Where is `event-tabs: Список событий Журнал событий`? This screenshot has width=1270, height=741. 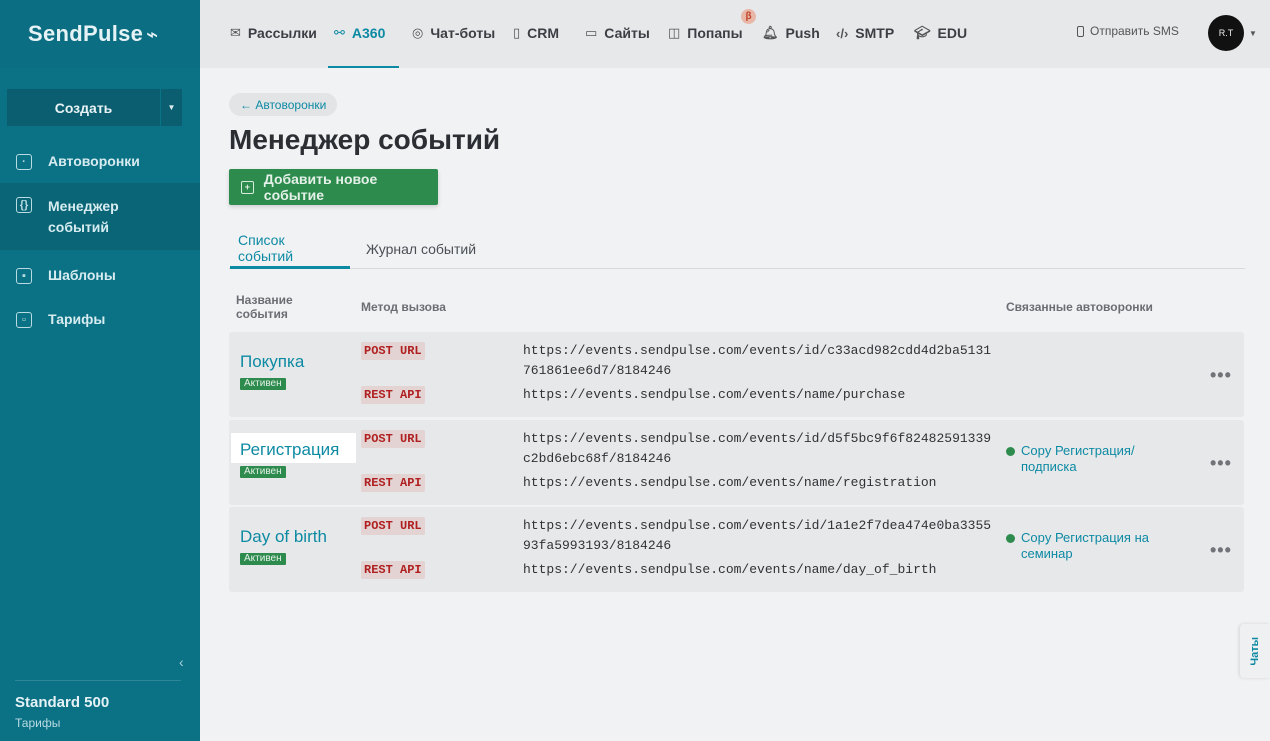
event-tabs: Список событий Журнал событий is located at coordinates (737, 249).